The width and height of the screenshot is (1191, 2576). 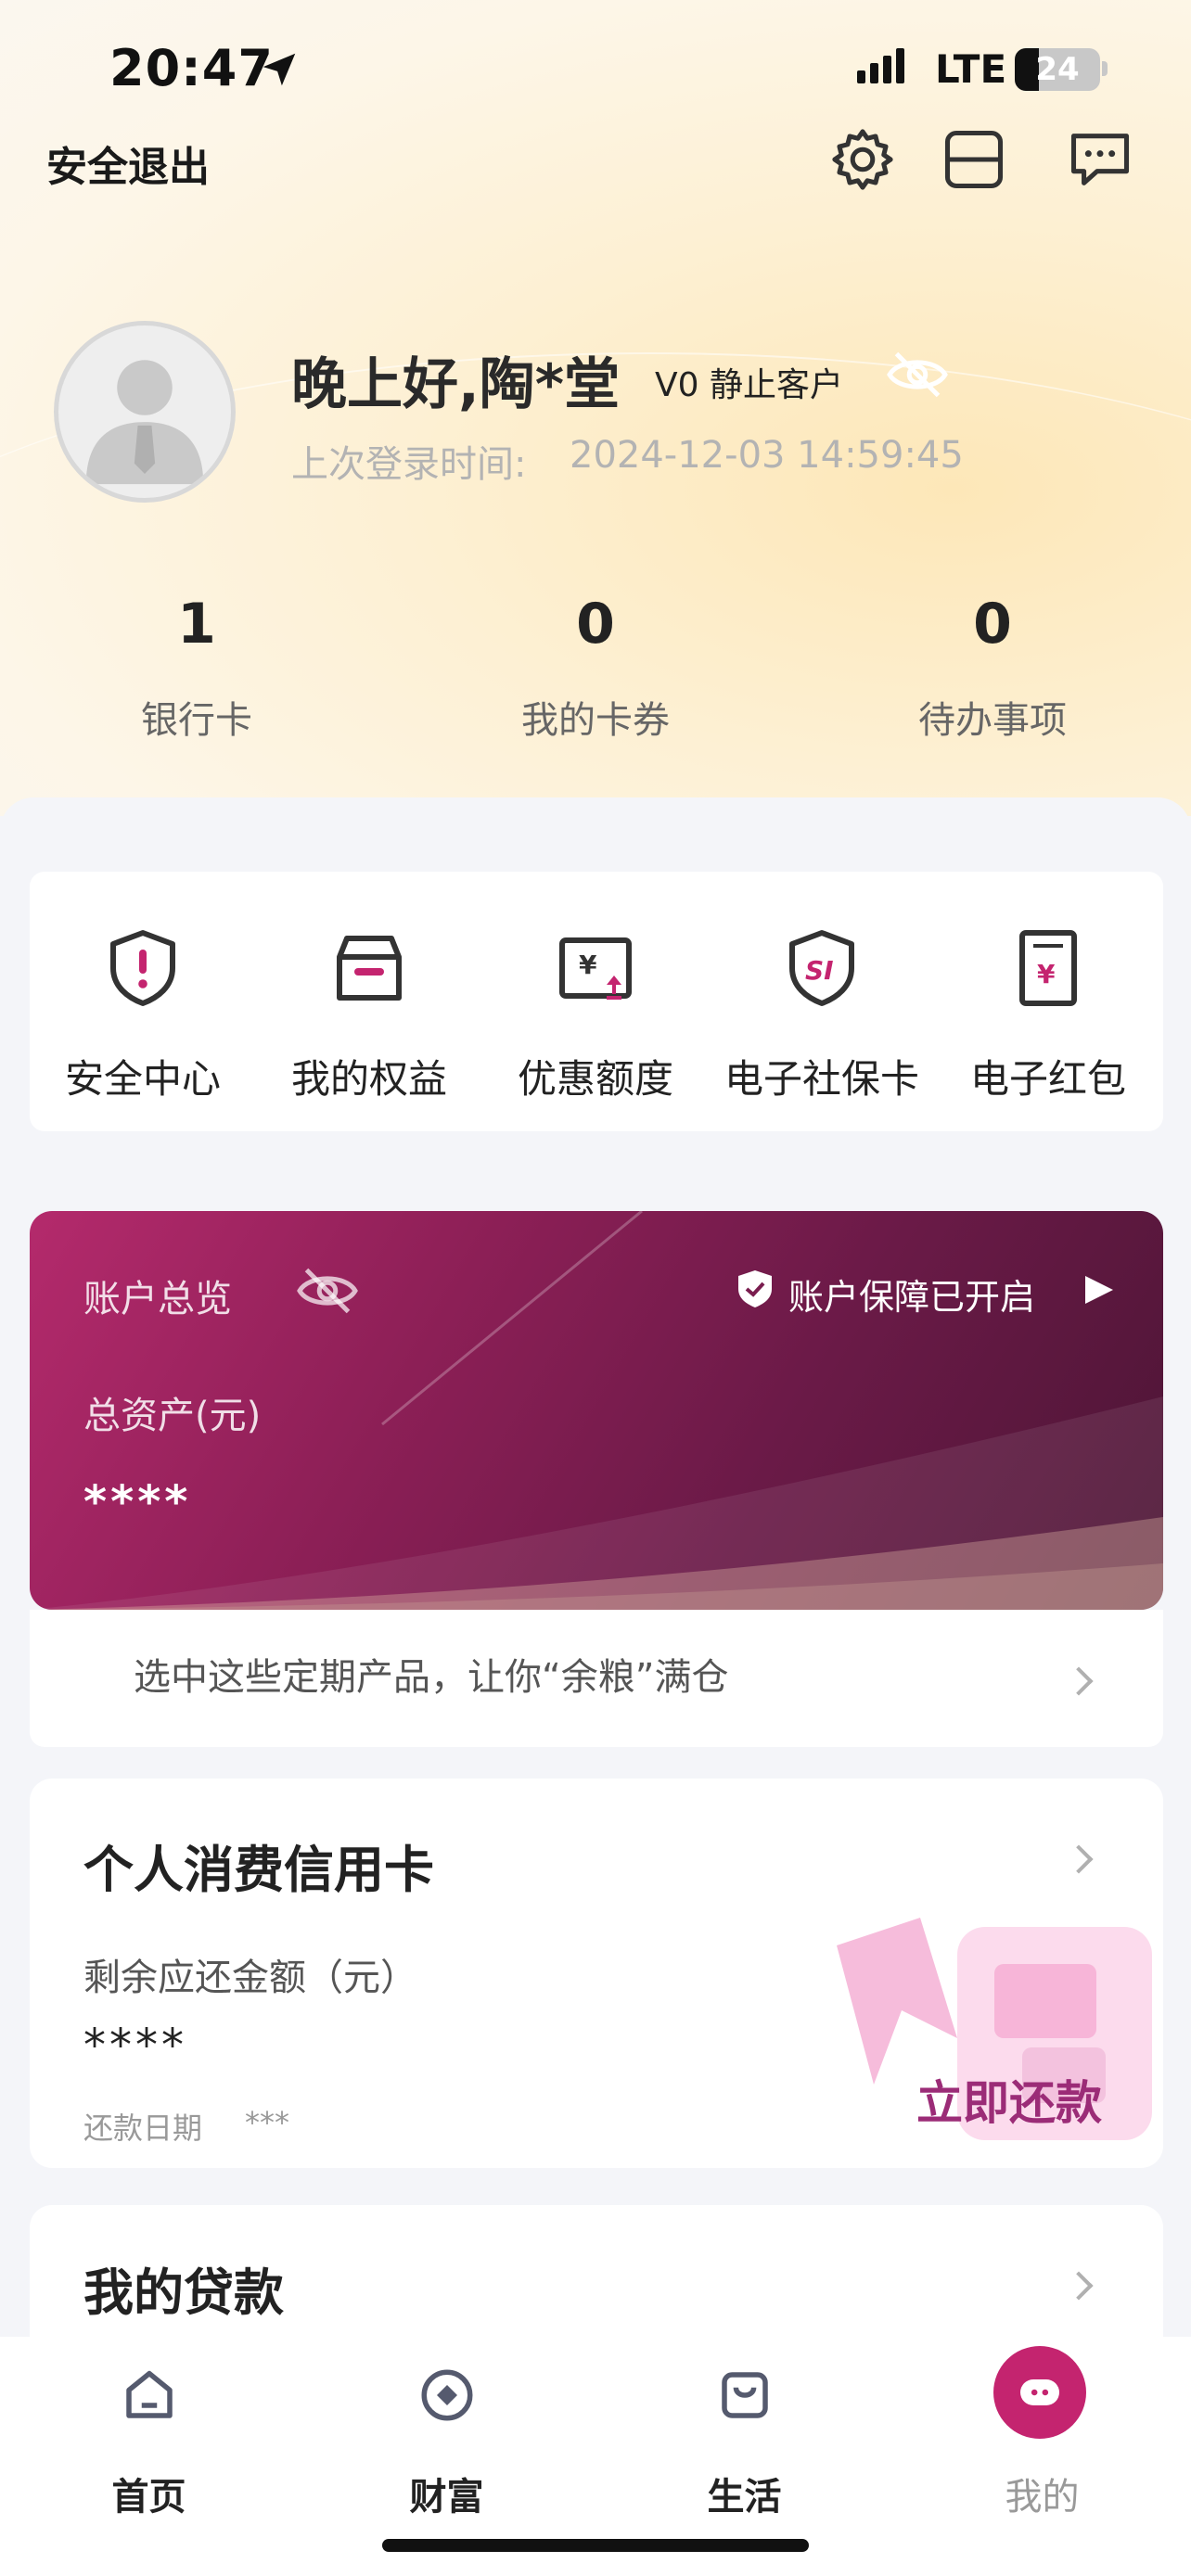 I want to click on repay-now-button: 立即还款, so click(x=1009, y=2099).